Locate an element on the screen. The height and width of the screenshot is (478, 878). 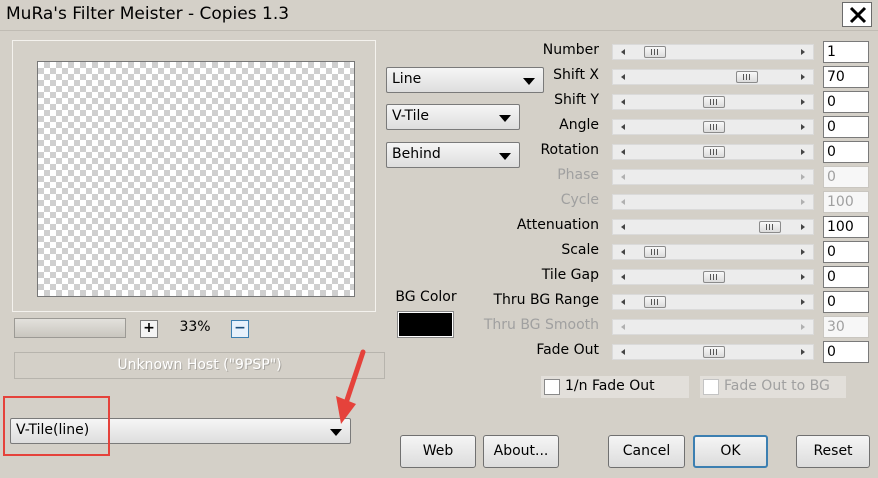
fade-out-to-bg-checkbox: Fade Out to BG is located at coordinates (773, 387).